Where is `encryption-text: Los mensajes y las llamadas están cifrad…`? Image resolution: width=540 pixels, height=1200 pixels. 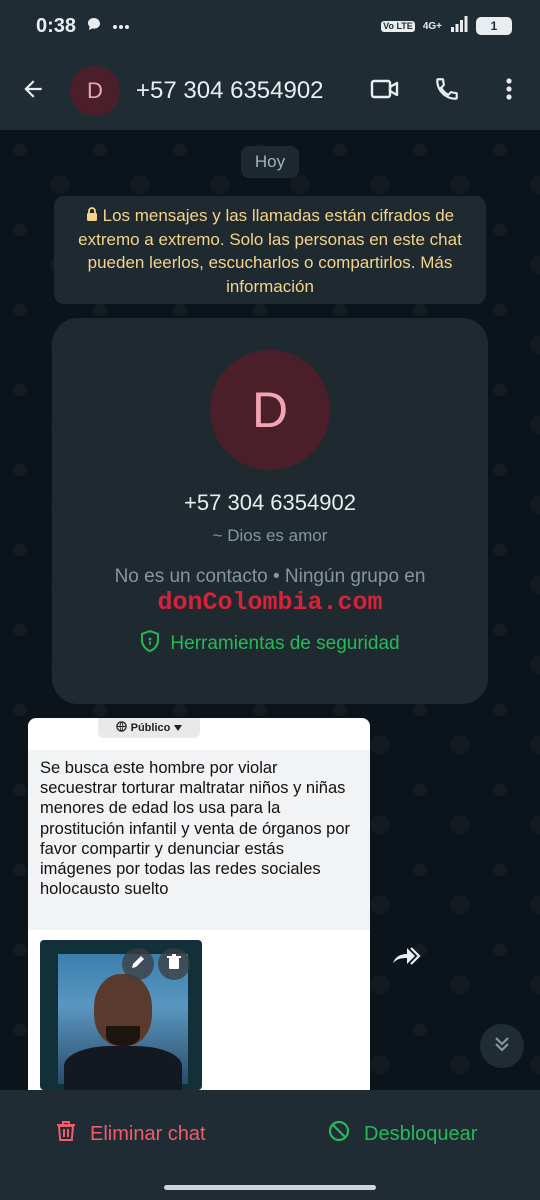 encryption-text: Los mensajes y las llamadas están cifrad… is located at coordinates (270, 239).